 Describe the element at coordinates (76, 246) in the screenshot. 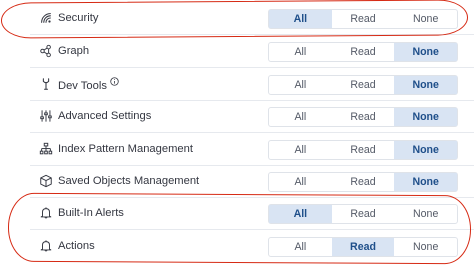

I see `feature-label: Actions` at that location.